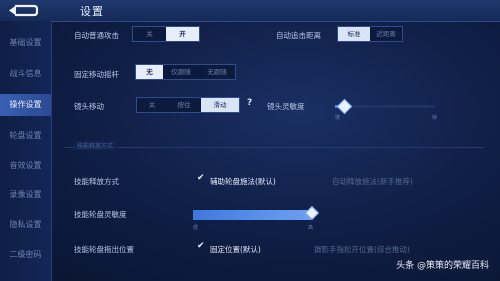  I want to click on auto-attack-toggle: 关 开, so click(166, 34).